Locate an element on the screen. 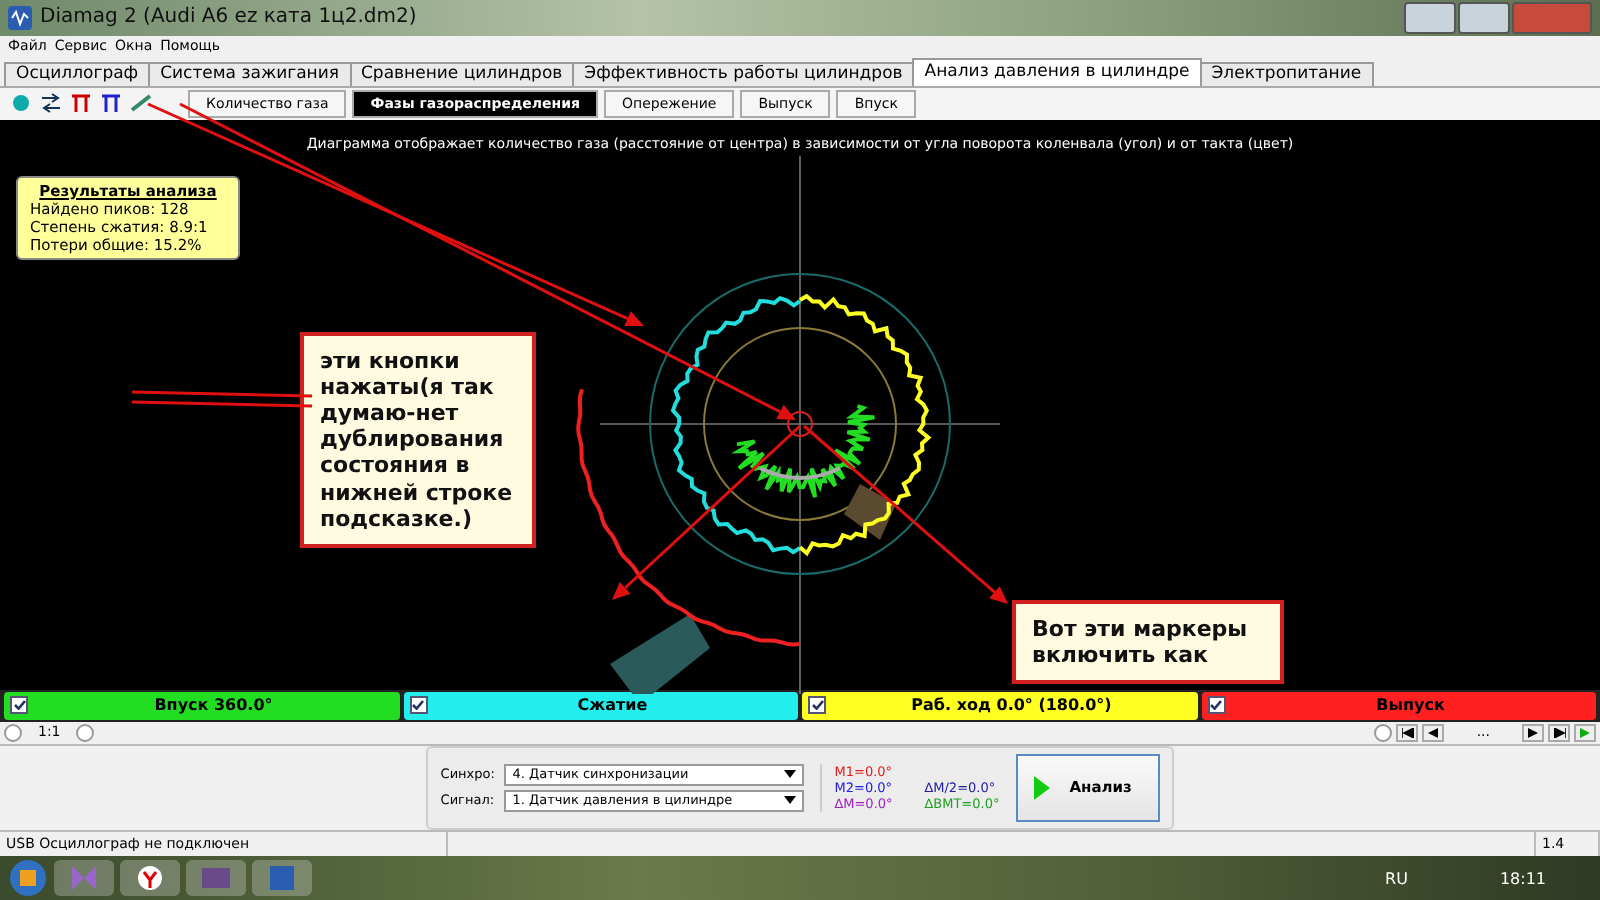 This screenshot has width=1600, height=900. tab: Эффективность работы цилиндров is located at coordinates (743, 73).